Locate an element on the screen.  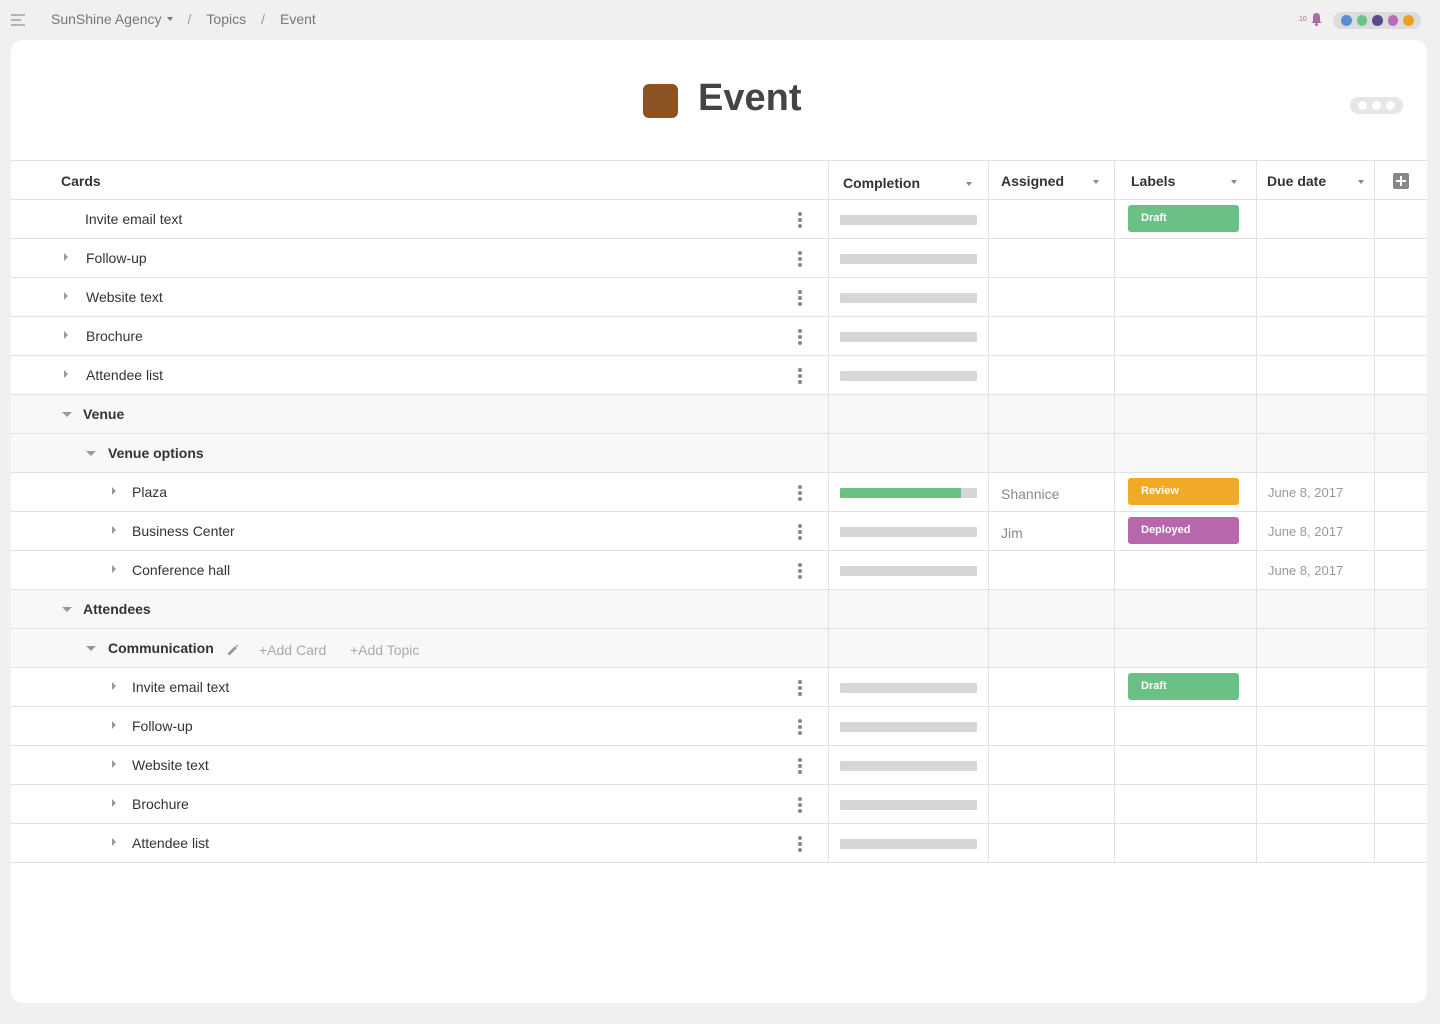
page-title: Event is located at coordinates (749, 98).